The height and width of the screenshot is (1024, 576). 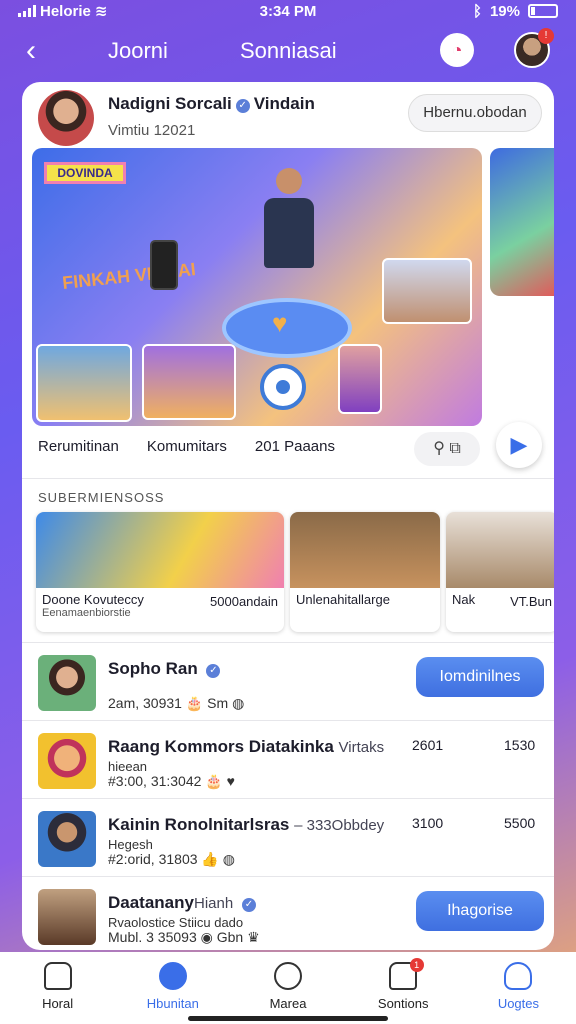 I want to click on globe-icon, so click(x=172, y=976).